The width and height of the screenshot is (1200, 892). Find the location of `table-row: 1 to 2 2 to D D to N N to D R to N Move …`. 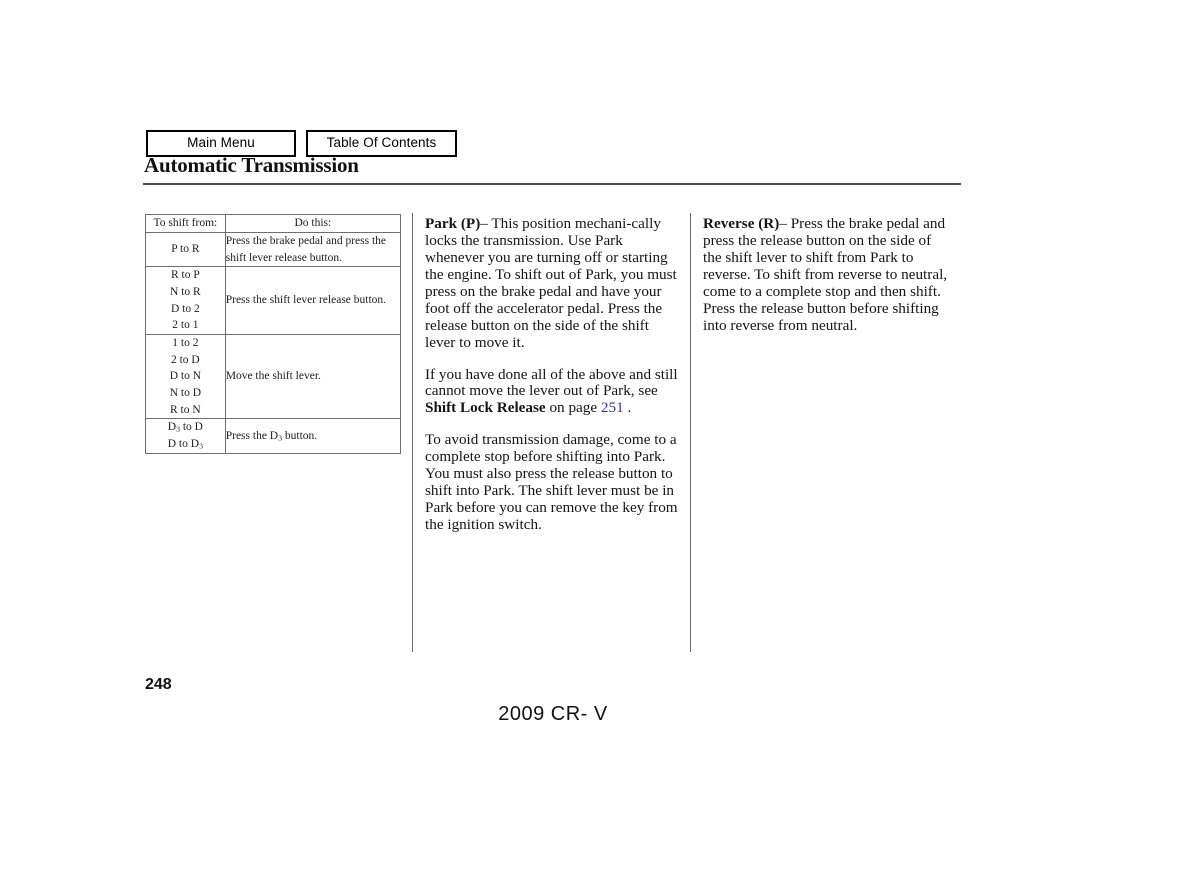

table-row: 1 to 2 2 to D D to N N to D R to N Move … is located at coordinates (273, 377).